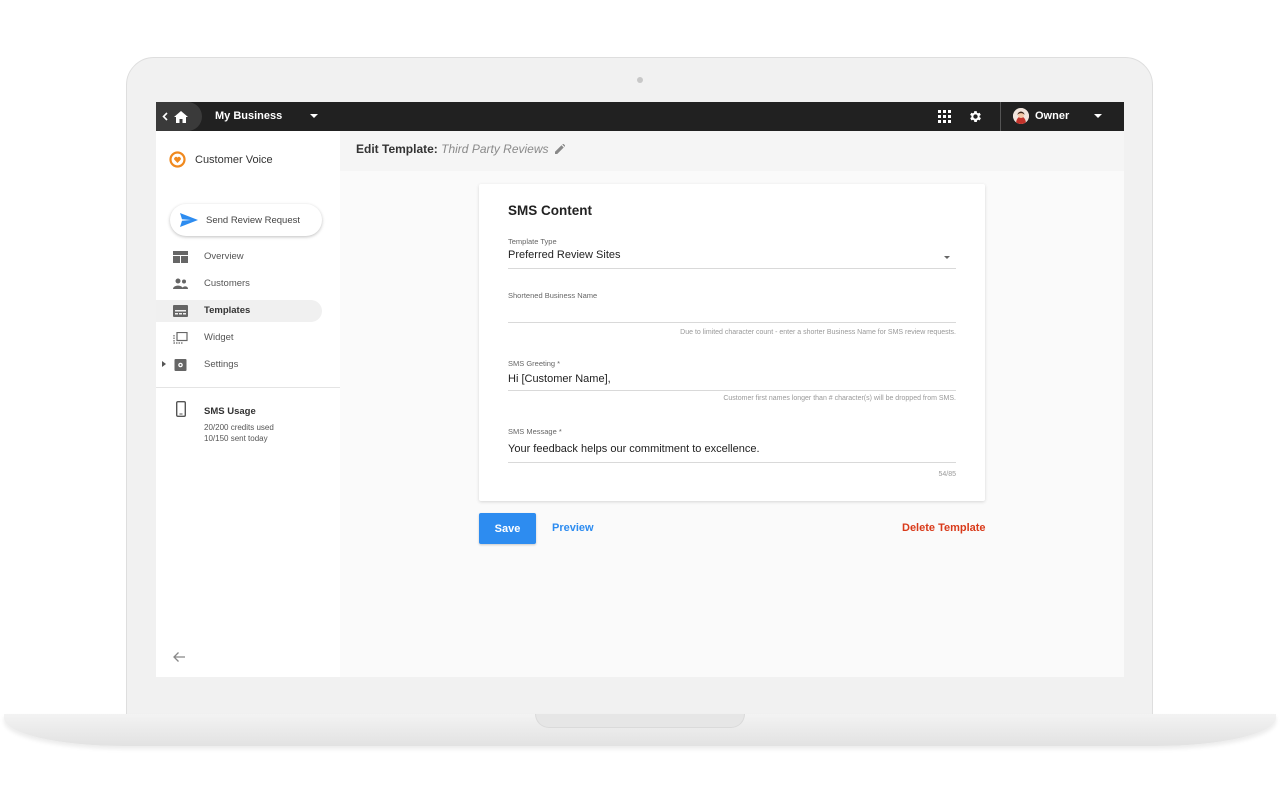  Describe the element at coordinates (180, 283) in the screenshot. I see `people-icon` at that location.